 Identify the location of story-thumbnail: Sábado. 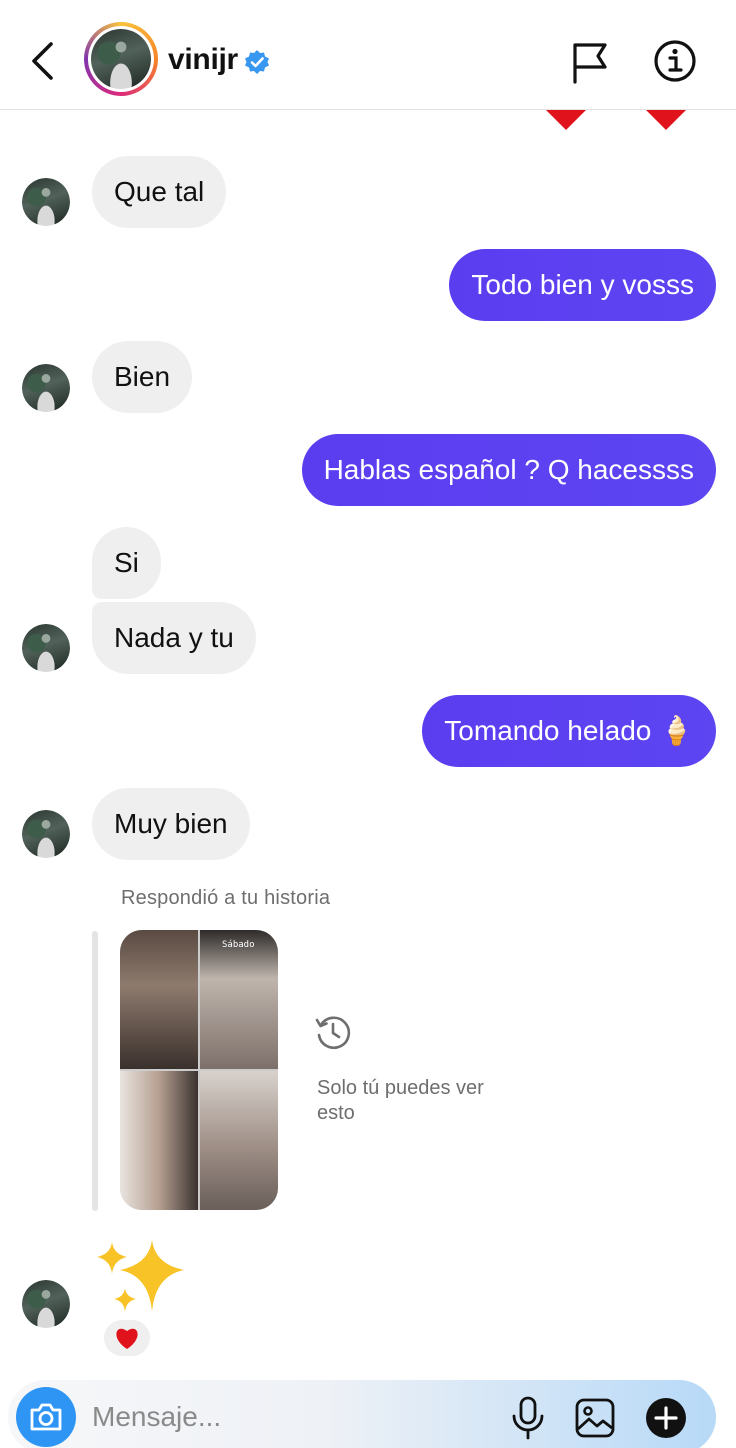
(199, 1070).